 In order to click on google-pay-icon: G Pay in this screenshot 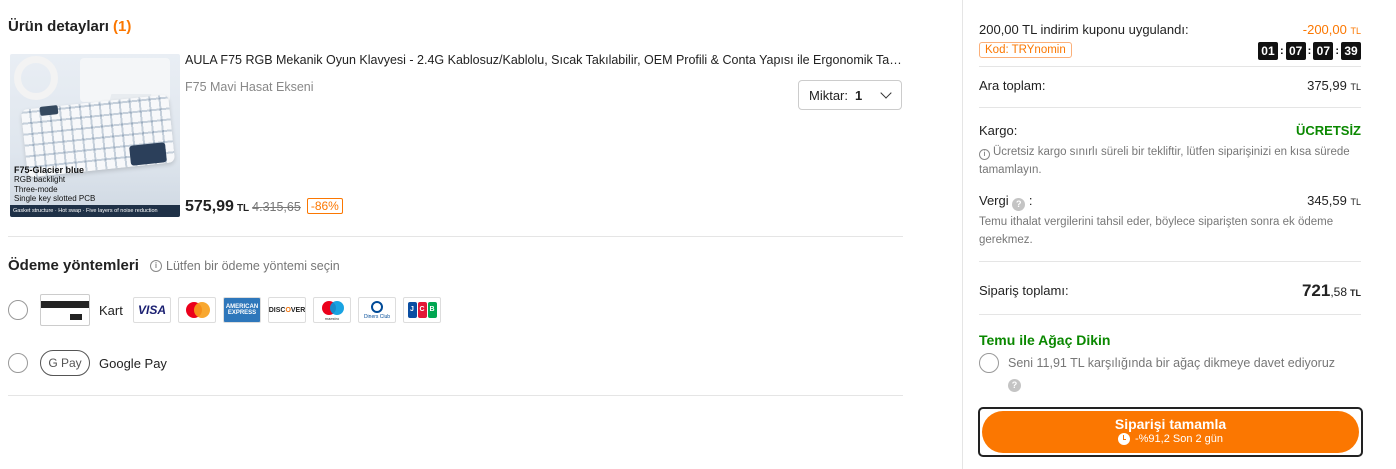, I will do `click(65, 363)`.